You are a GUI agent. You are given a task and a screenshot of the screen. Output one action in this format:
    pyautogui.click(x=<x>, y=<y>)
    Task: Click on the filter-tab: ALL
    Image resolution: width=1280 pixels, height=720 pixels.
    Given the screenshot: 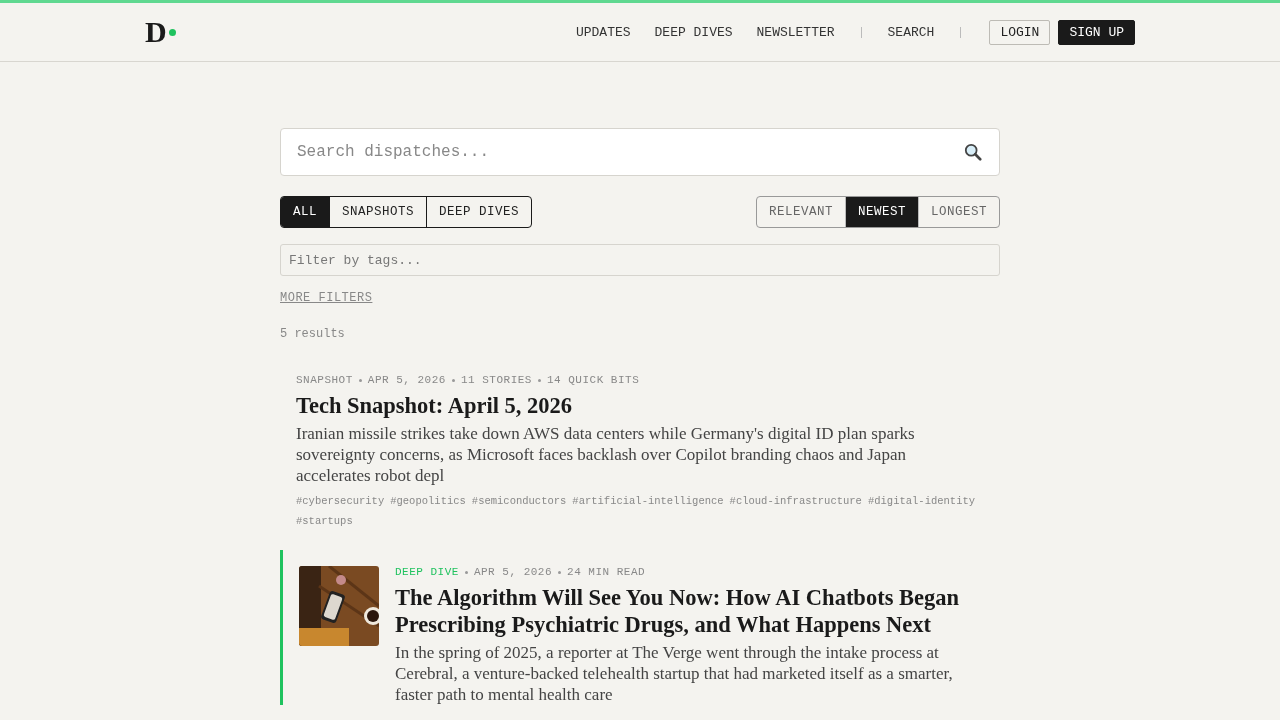 What is the action you would take?
    pyautogui.click(x=305, y=212)
    